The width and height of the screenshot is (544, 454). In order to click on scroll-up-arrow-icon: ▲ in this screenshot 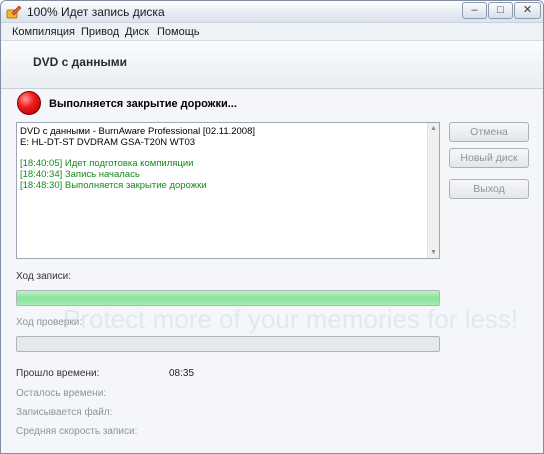, I will do `click(433, 128)`.